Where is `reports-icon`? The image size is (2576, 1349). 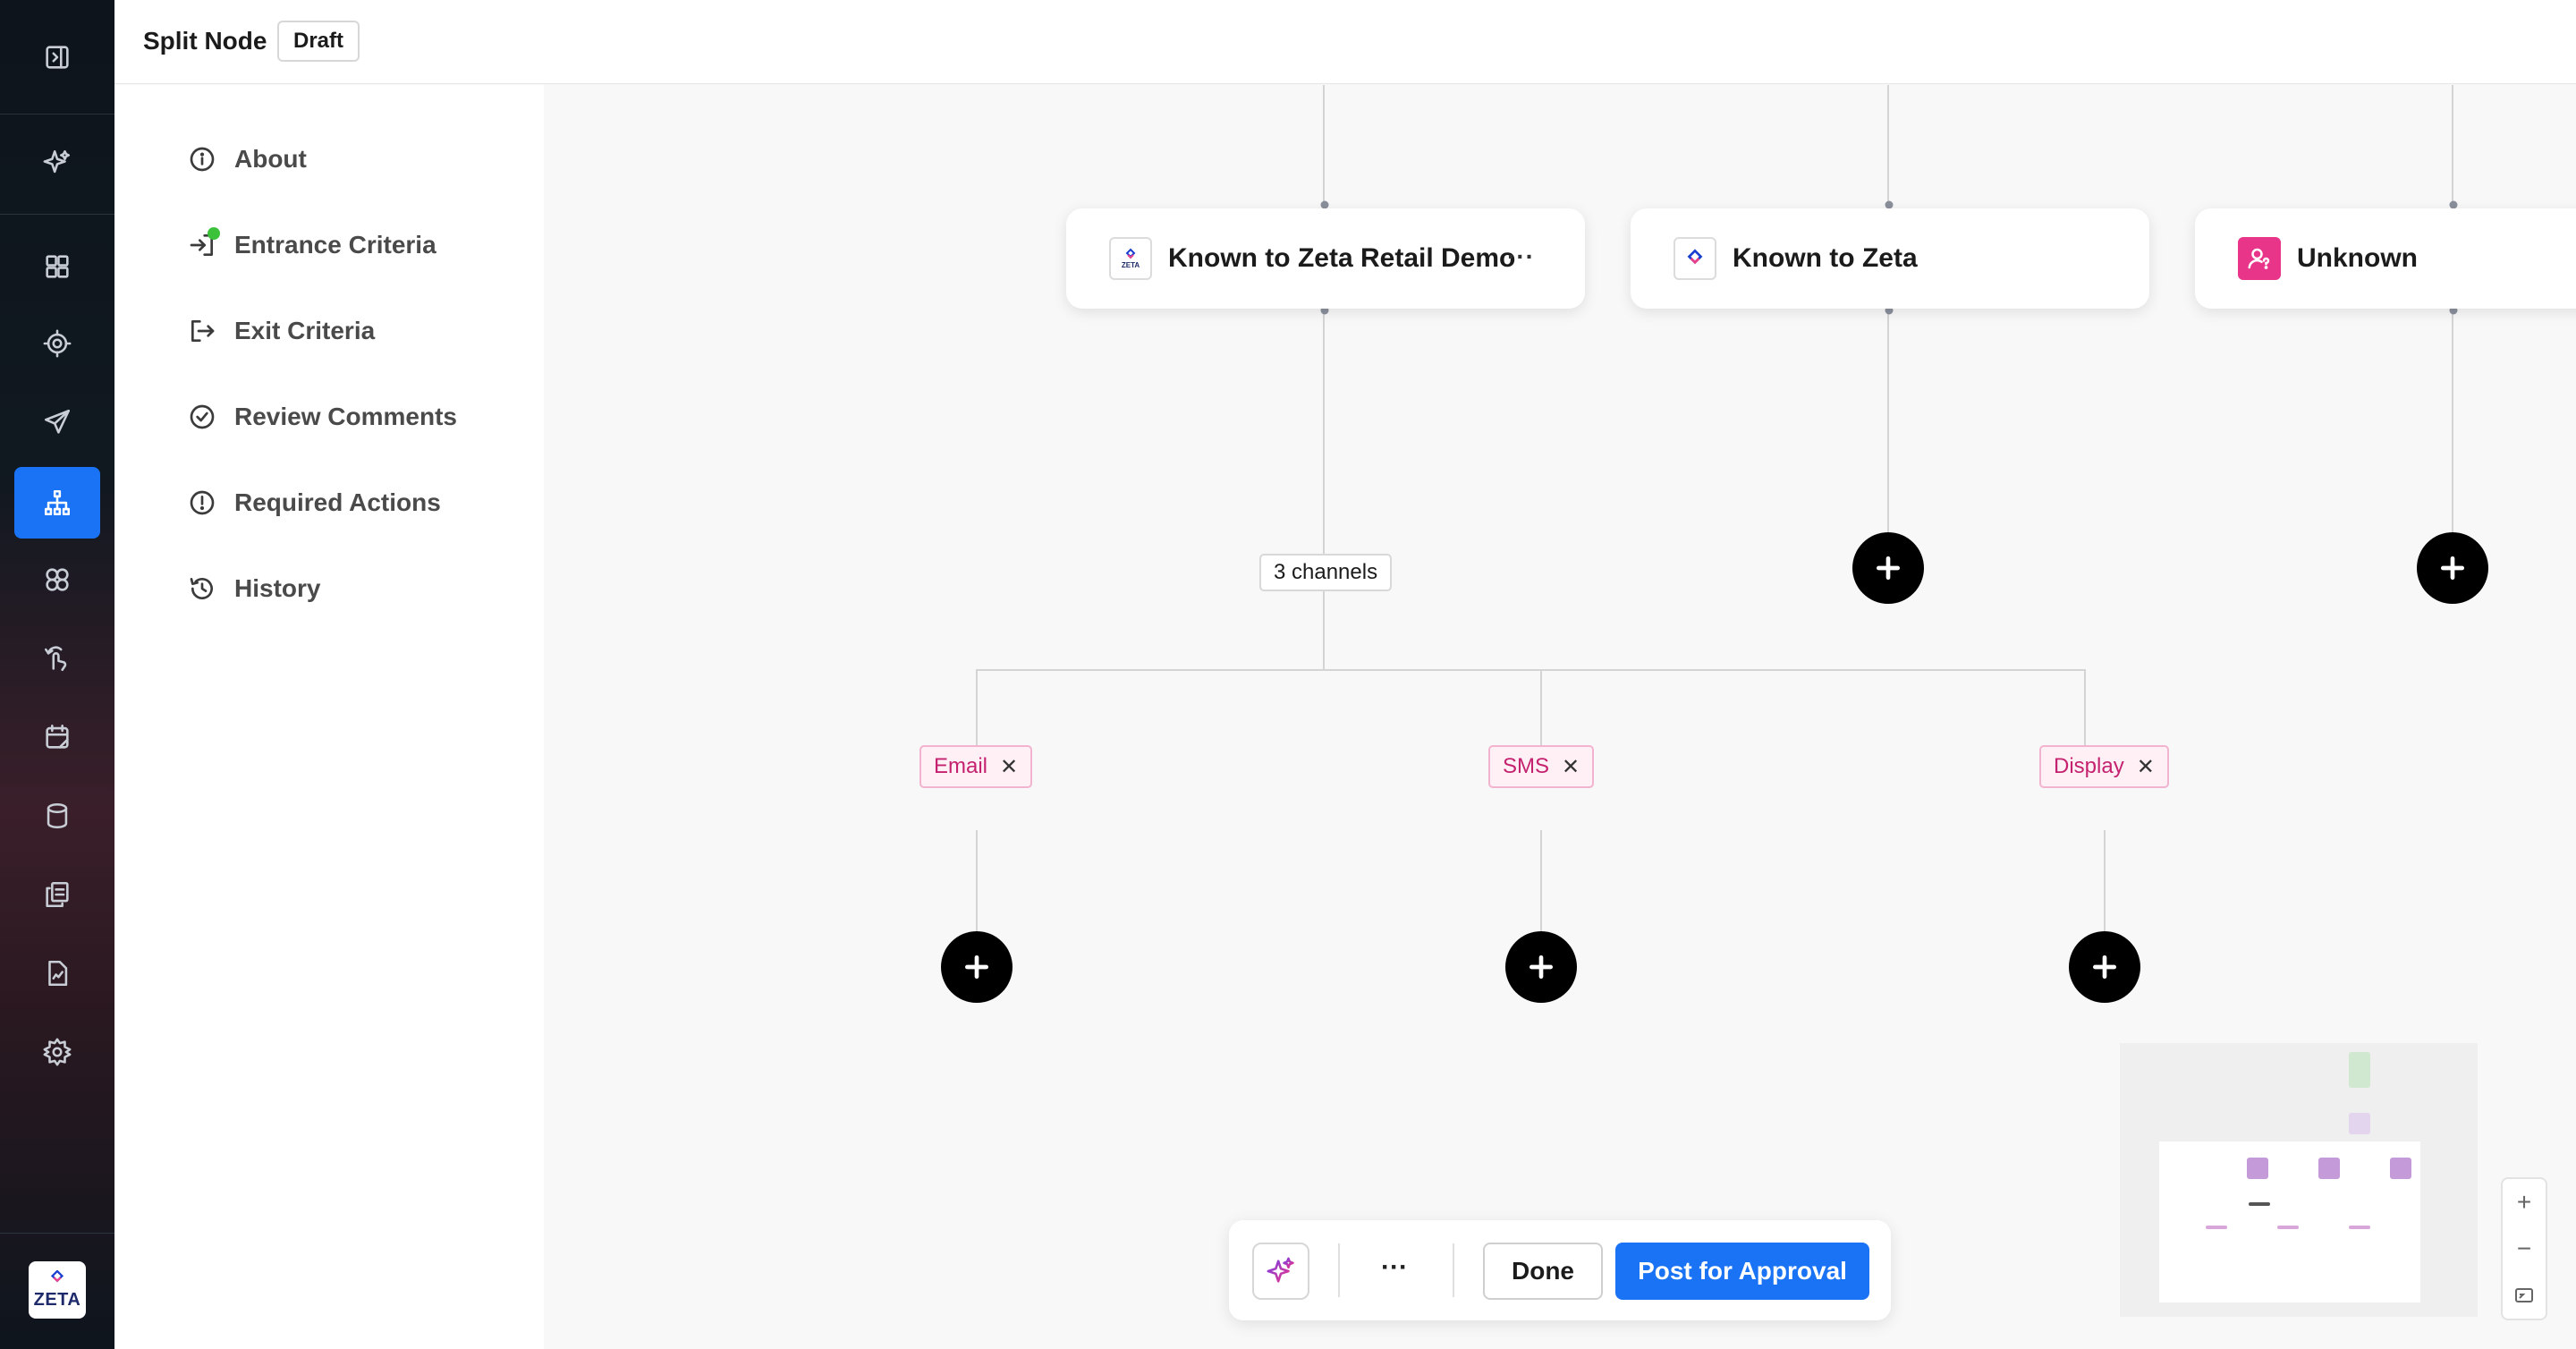
reports-icon is located at coordinates (57, 973).